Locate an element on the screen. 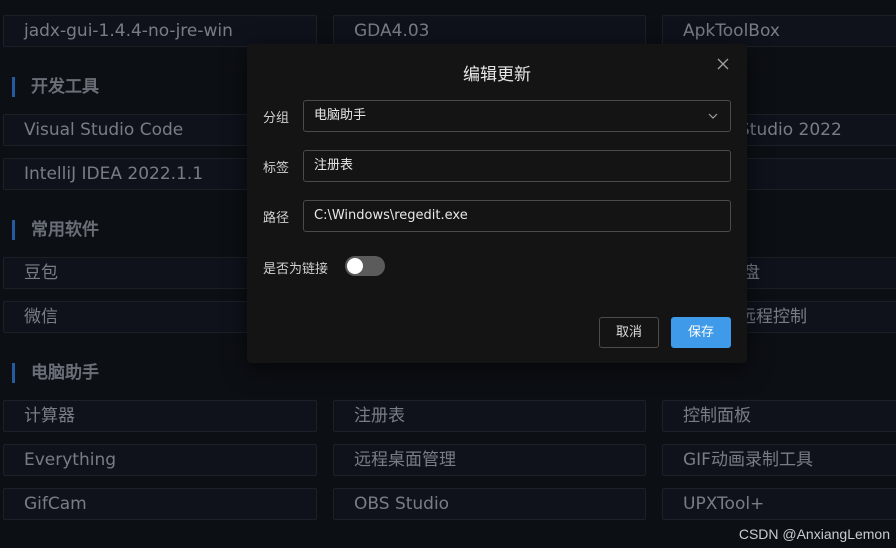 The height and width of the screenshot is (548, 896). tag-input-value: 注册表 is located at coordinates (334, 165).